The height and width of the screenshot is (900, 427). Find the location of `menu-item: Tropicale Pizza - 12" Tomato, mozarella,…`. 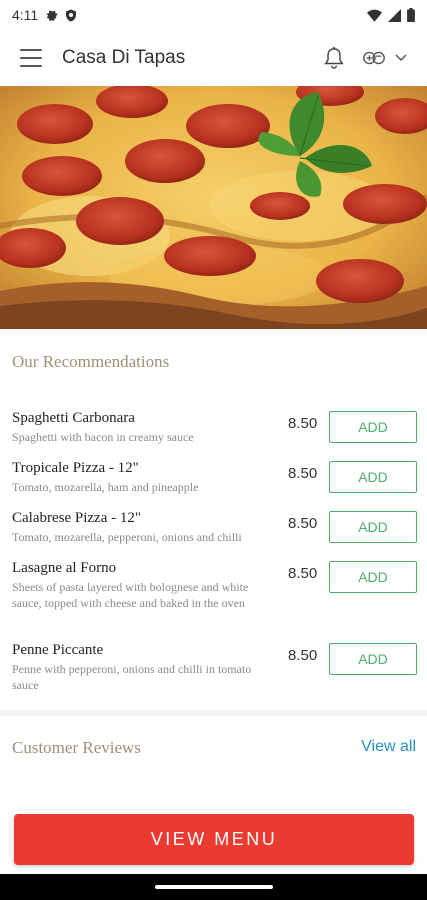

menu-item: Tropicale Pizza - 12" Tomato, mozarella,… is located at coordinates (213, 483).